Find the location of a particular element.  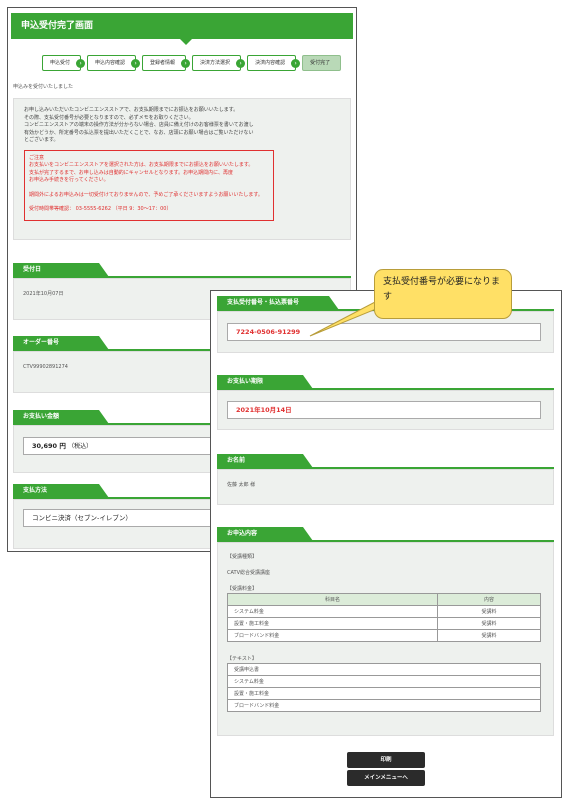

date-value: 2021年10月07日 is located at coordinates (43, 294).